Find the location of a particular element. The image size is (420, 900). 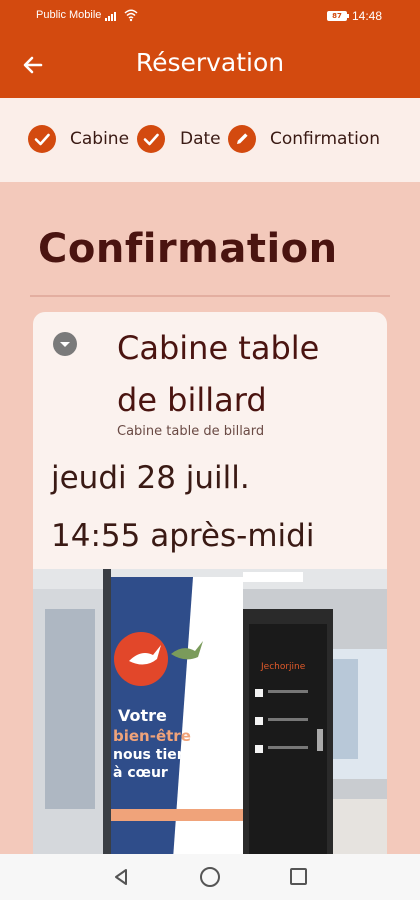

status-bar: Public Mobile 87 14:48 is located at coordinates (210, 16).